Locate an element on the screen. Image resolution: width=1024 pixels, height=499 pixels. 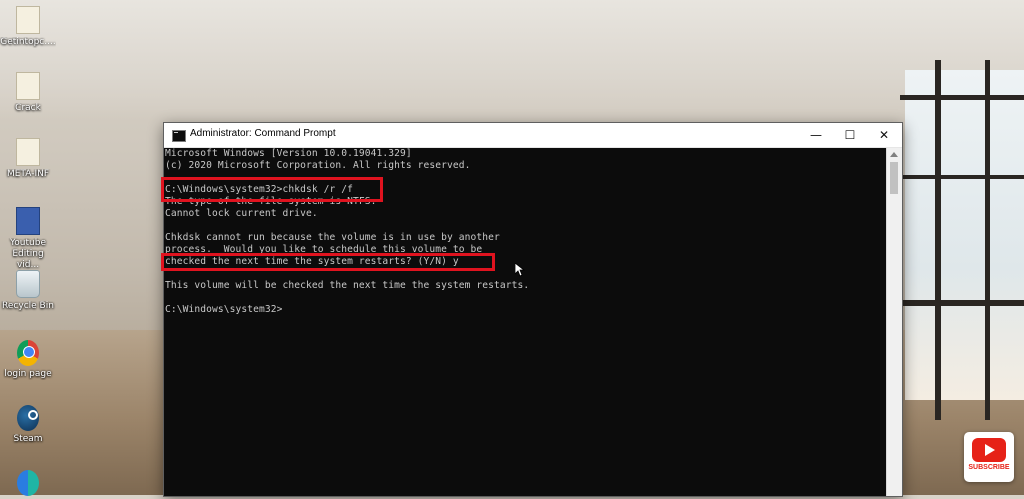
desktop-icon-login-page: login page is located at coordinates (28, 360).